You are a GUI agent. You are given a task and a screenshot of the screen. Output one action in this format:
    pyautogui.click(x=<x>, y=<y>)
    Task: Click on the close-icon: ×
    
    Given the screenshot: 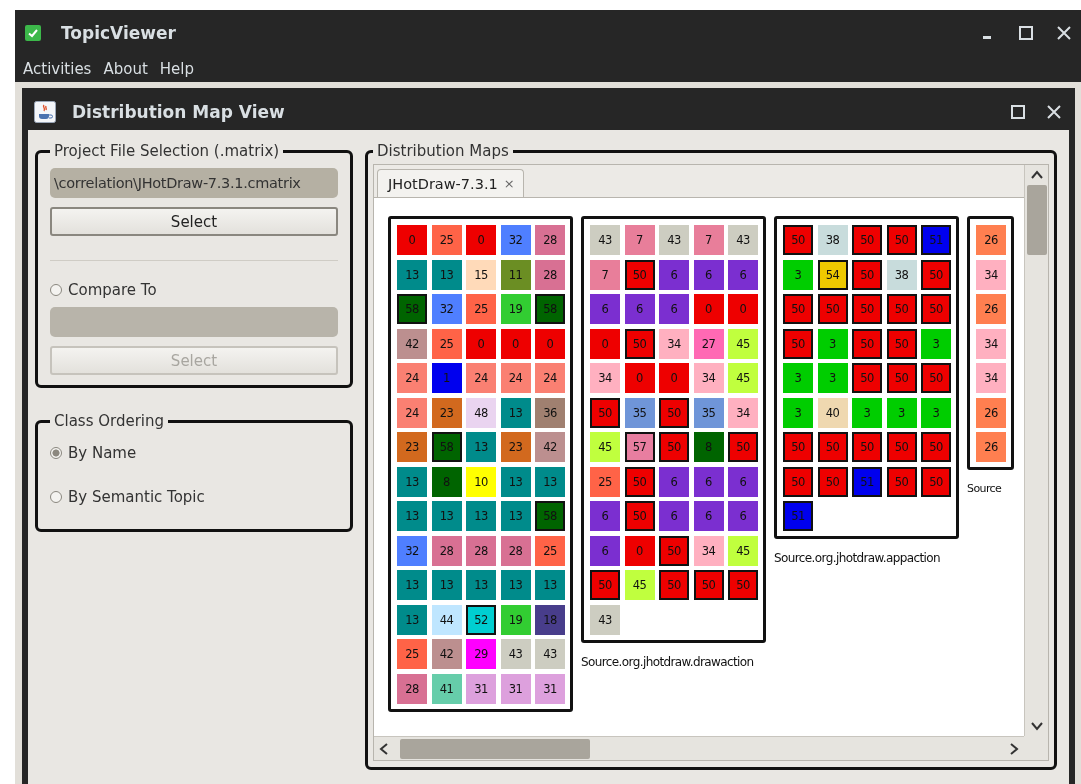 What is the action you would take?
    pyautogui.click(x=509, y=183)
    